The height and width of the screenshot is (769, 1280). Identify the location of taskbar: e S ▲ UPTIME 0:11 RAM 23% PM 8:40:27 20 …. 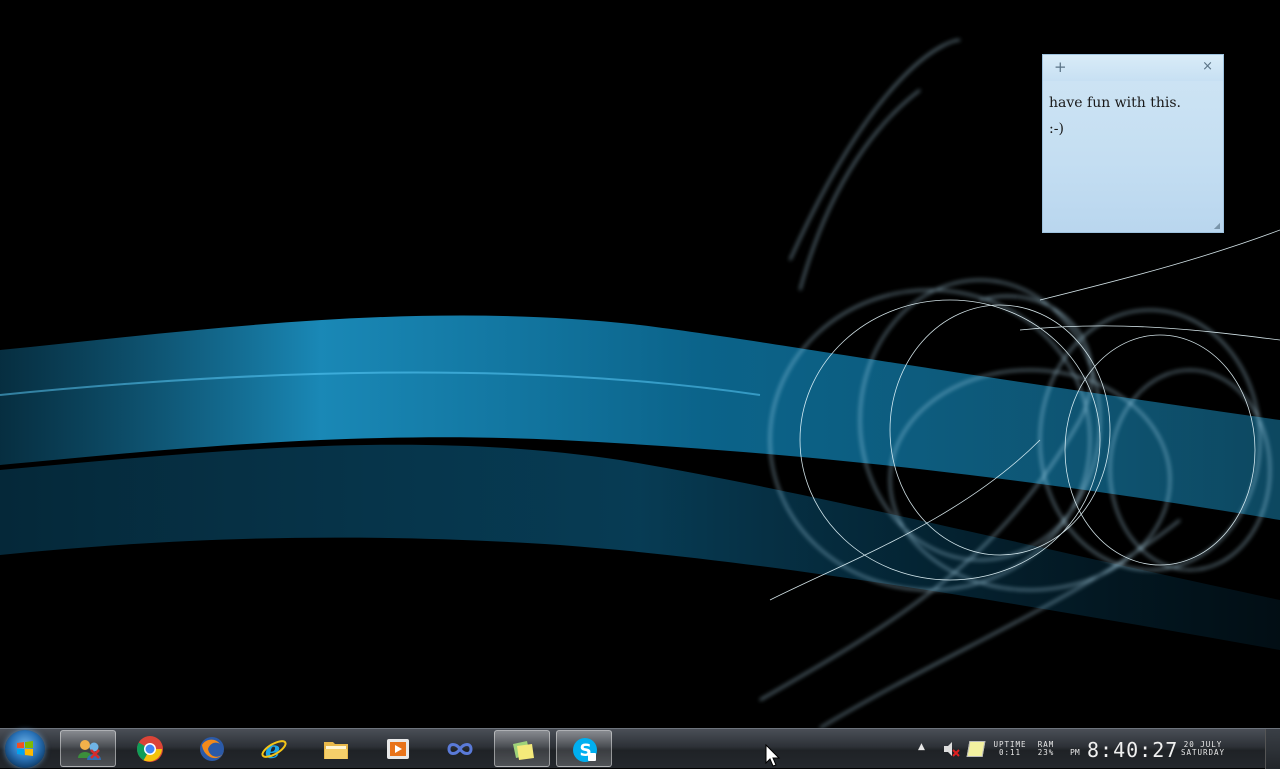
(640, 748).